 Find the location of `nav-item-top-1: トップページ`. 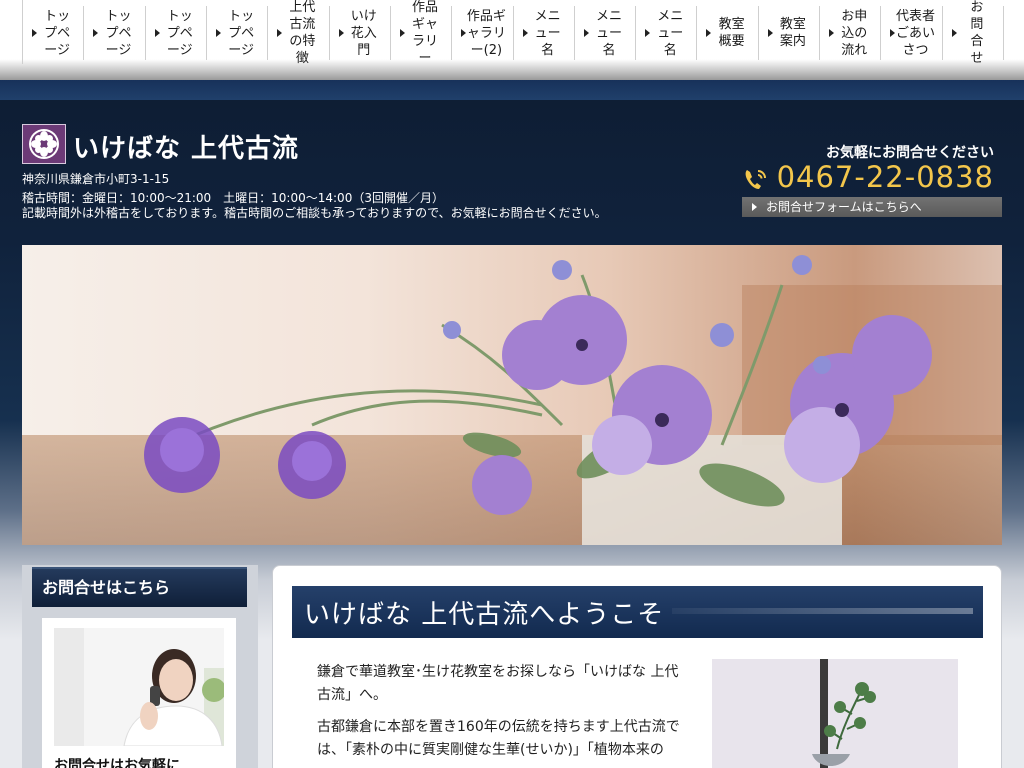

nav-item-top-1: トップページ is located at coordinates (54, 33).